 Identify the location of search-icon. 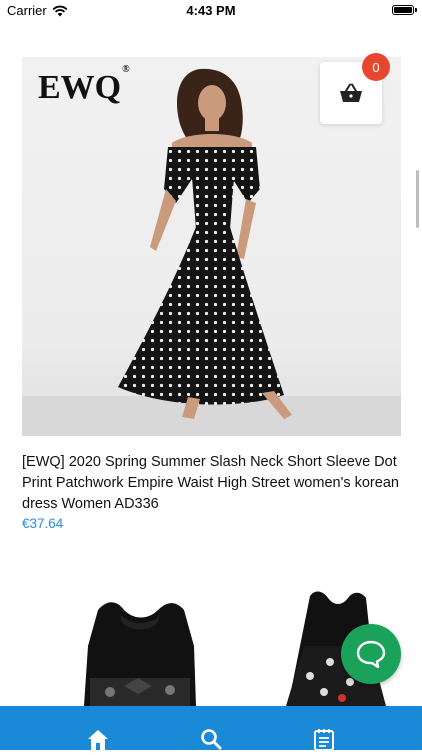
(211, 739).